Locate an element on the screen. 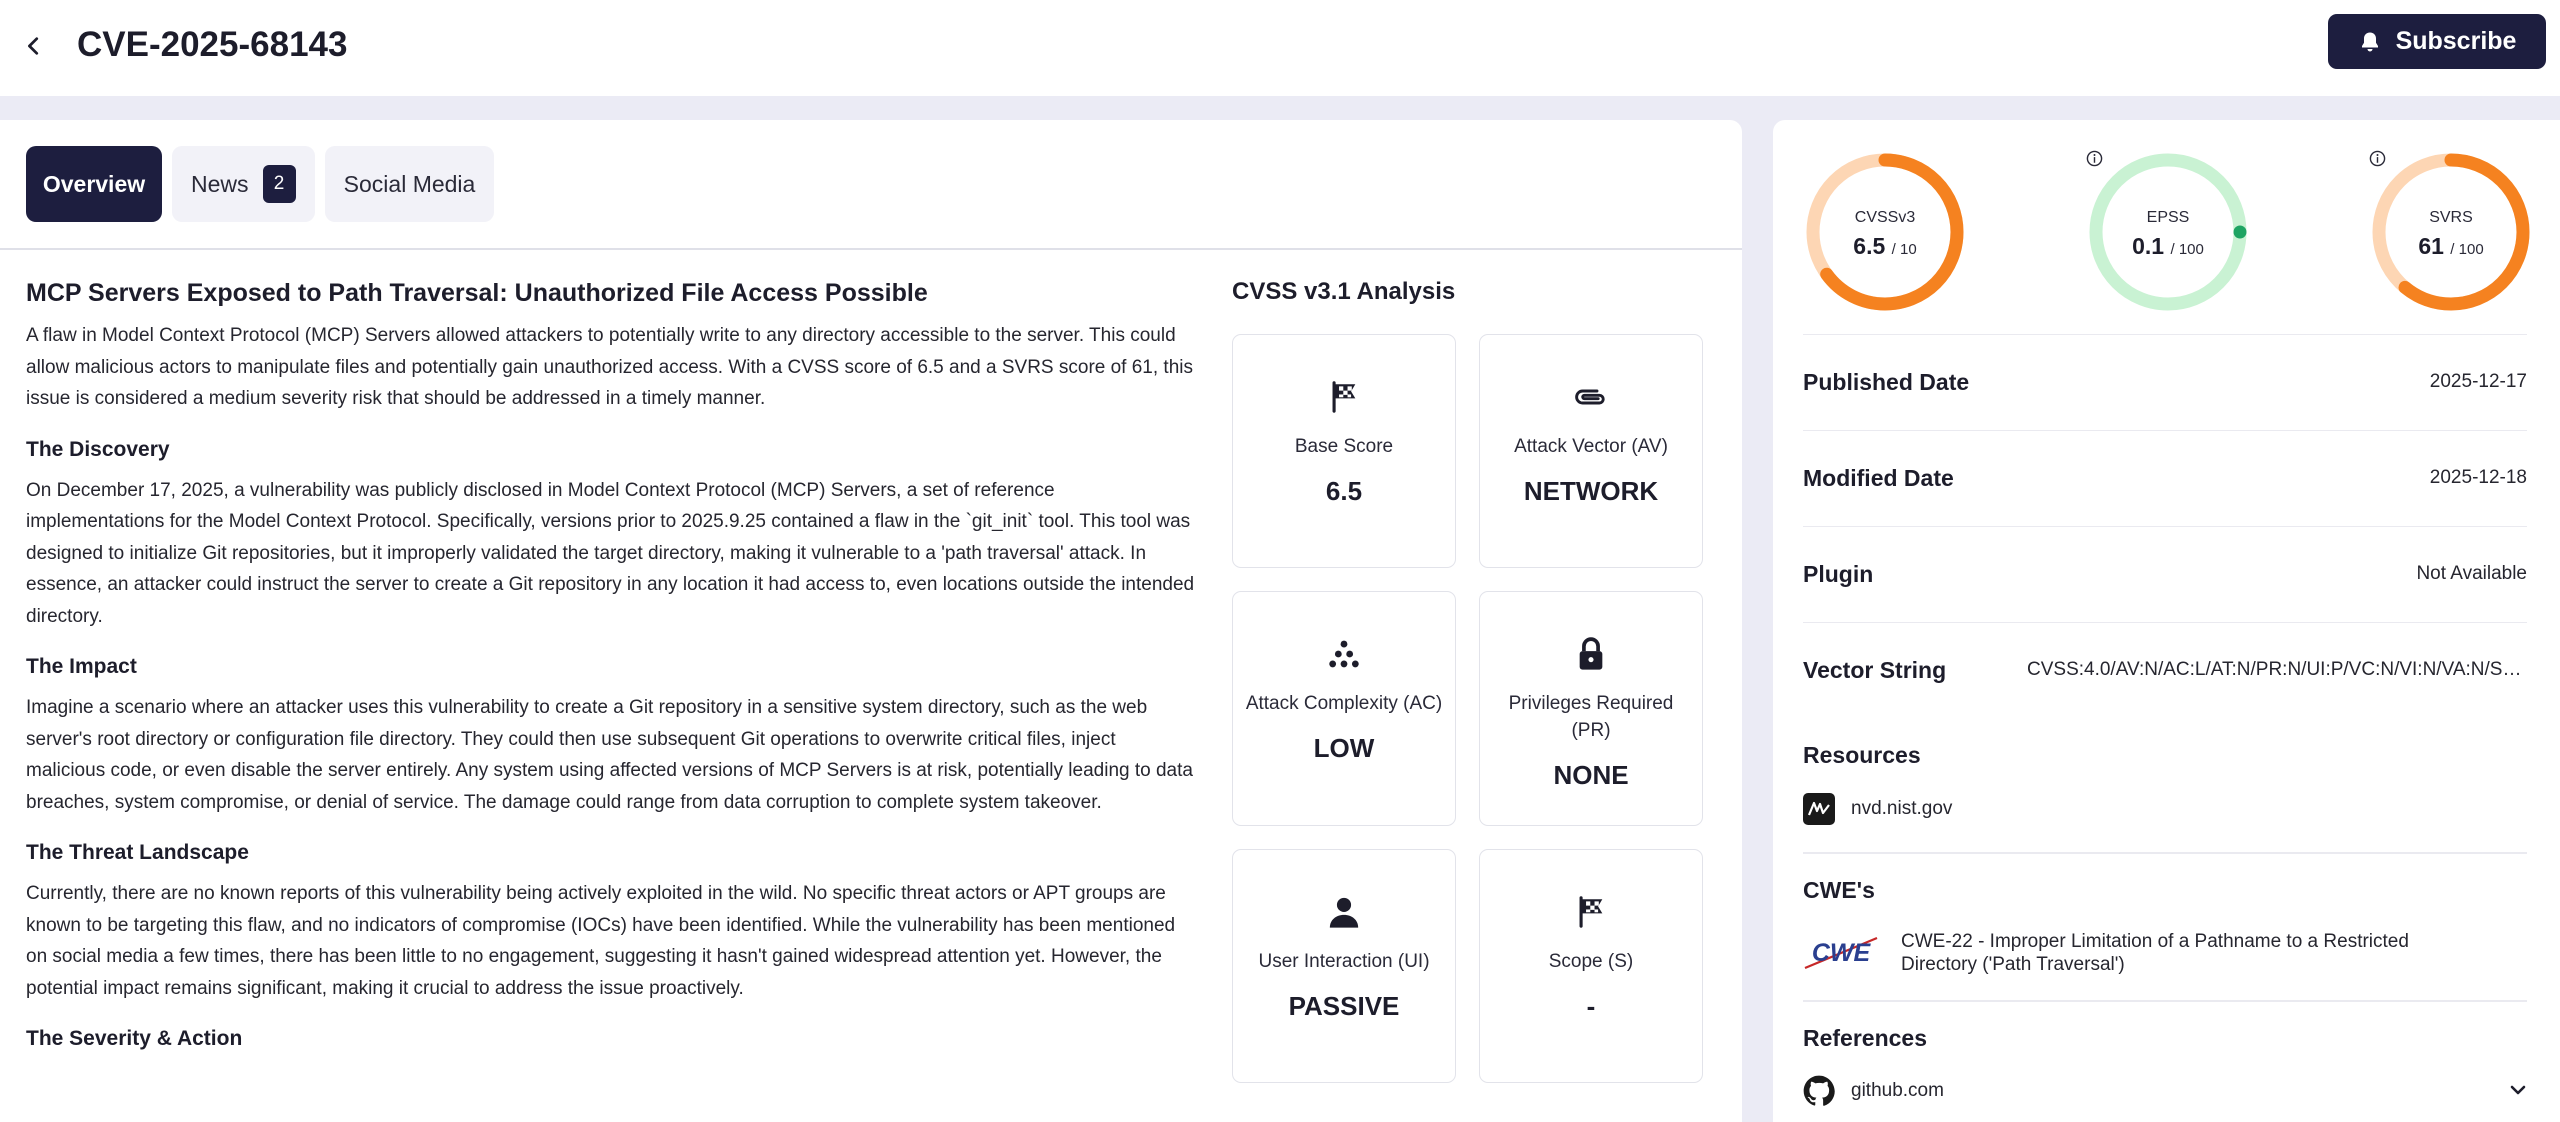 The height and width of the screenshot is (1122, 2560). tab-label: Social Media is located at coordinates (409, 183).